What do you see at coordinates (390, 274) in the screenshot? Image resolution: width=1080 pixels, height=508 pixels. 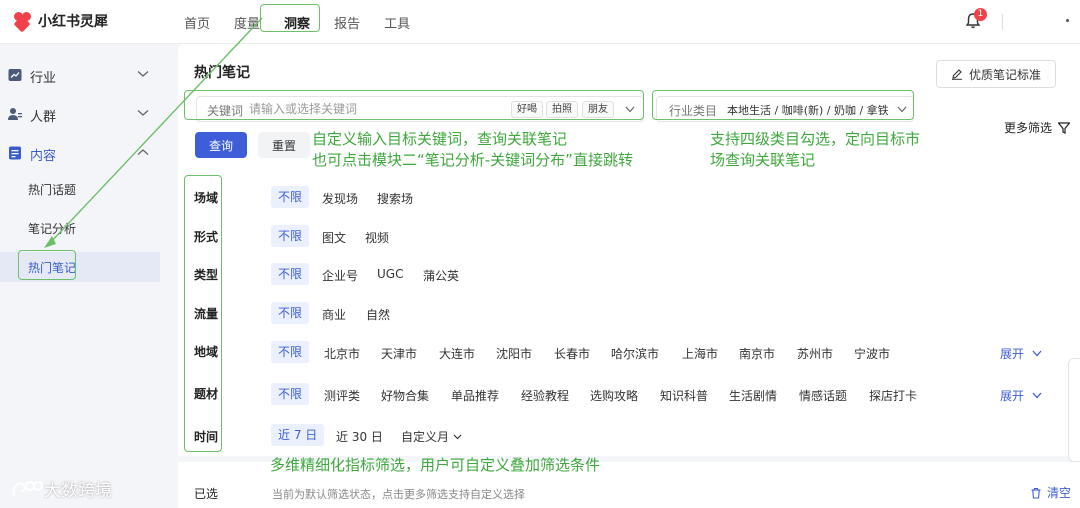 I see `filter-option: UGC` at bounding box center [390, 274].